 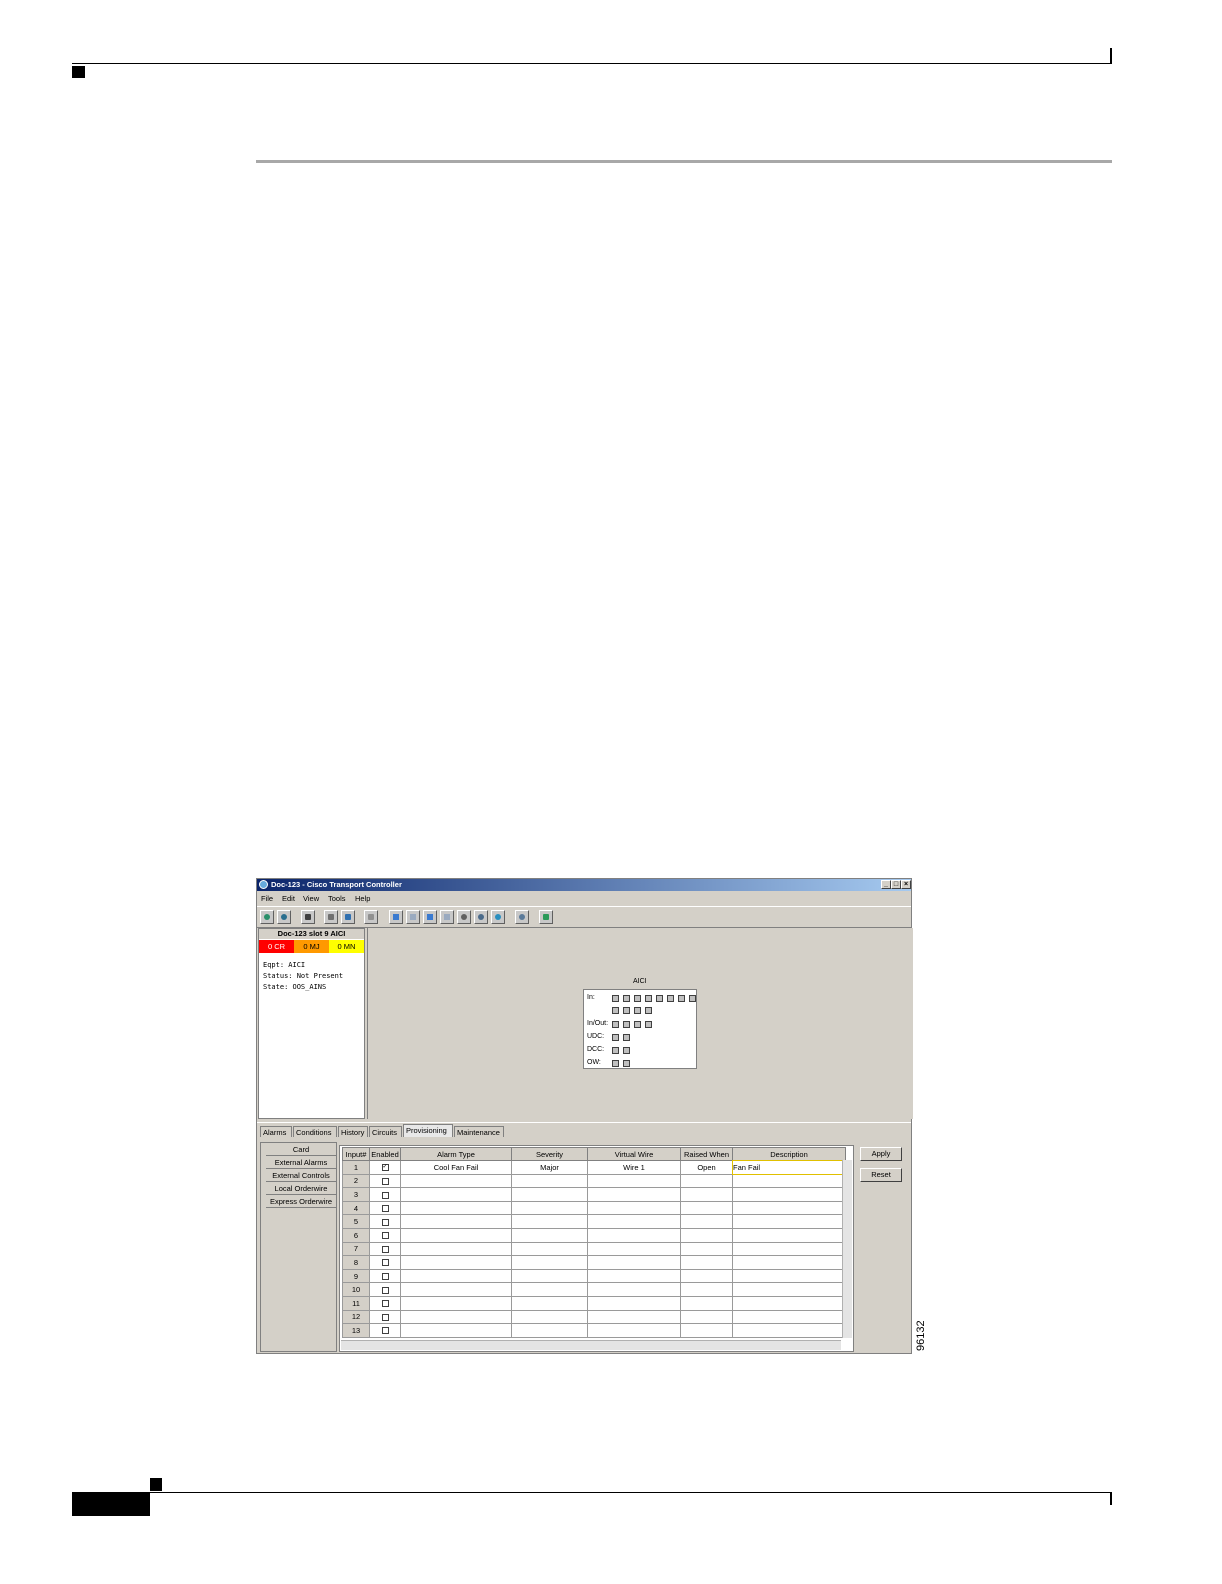 I want to click on tab-provisioning: Provisioning, so click(x=428, y=1130).